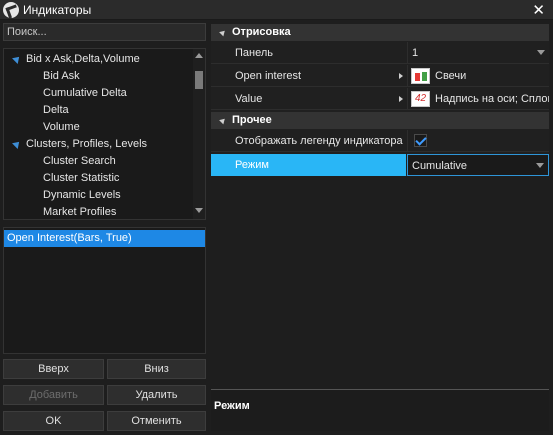 Image resolution: width=553 pixels, height=435 pixels. I want to click on property-panel: Панель 1, so click(380, 53).